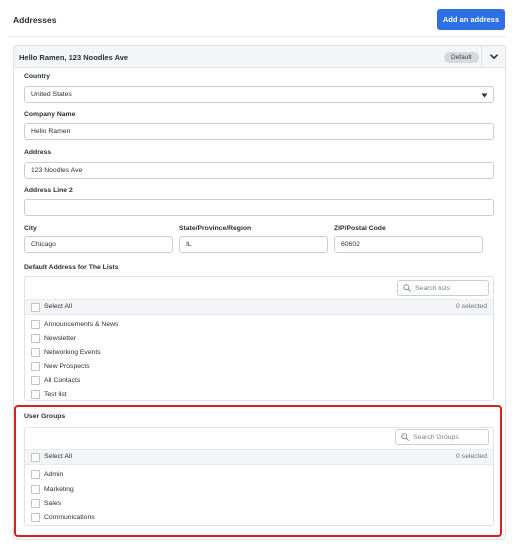 The image size is (514, 544). I want to click on state-field: IL, so click(253, 244).